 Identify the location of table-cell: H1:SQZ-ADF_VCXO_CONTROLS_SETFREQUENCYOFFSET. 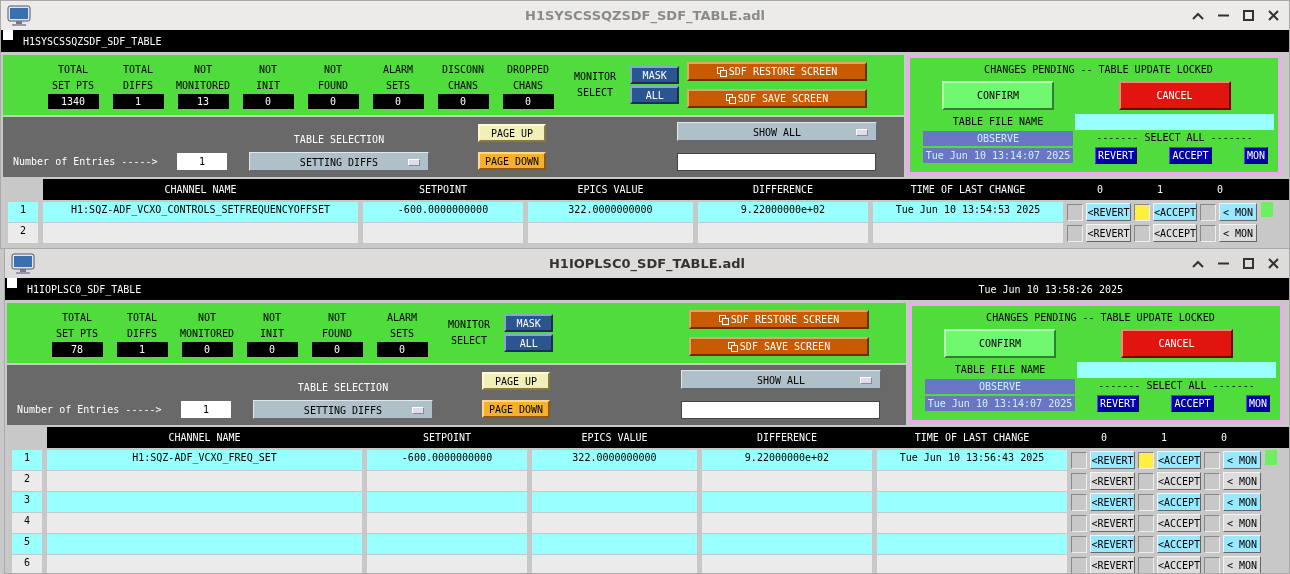
(200, 212).